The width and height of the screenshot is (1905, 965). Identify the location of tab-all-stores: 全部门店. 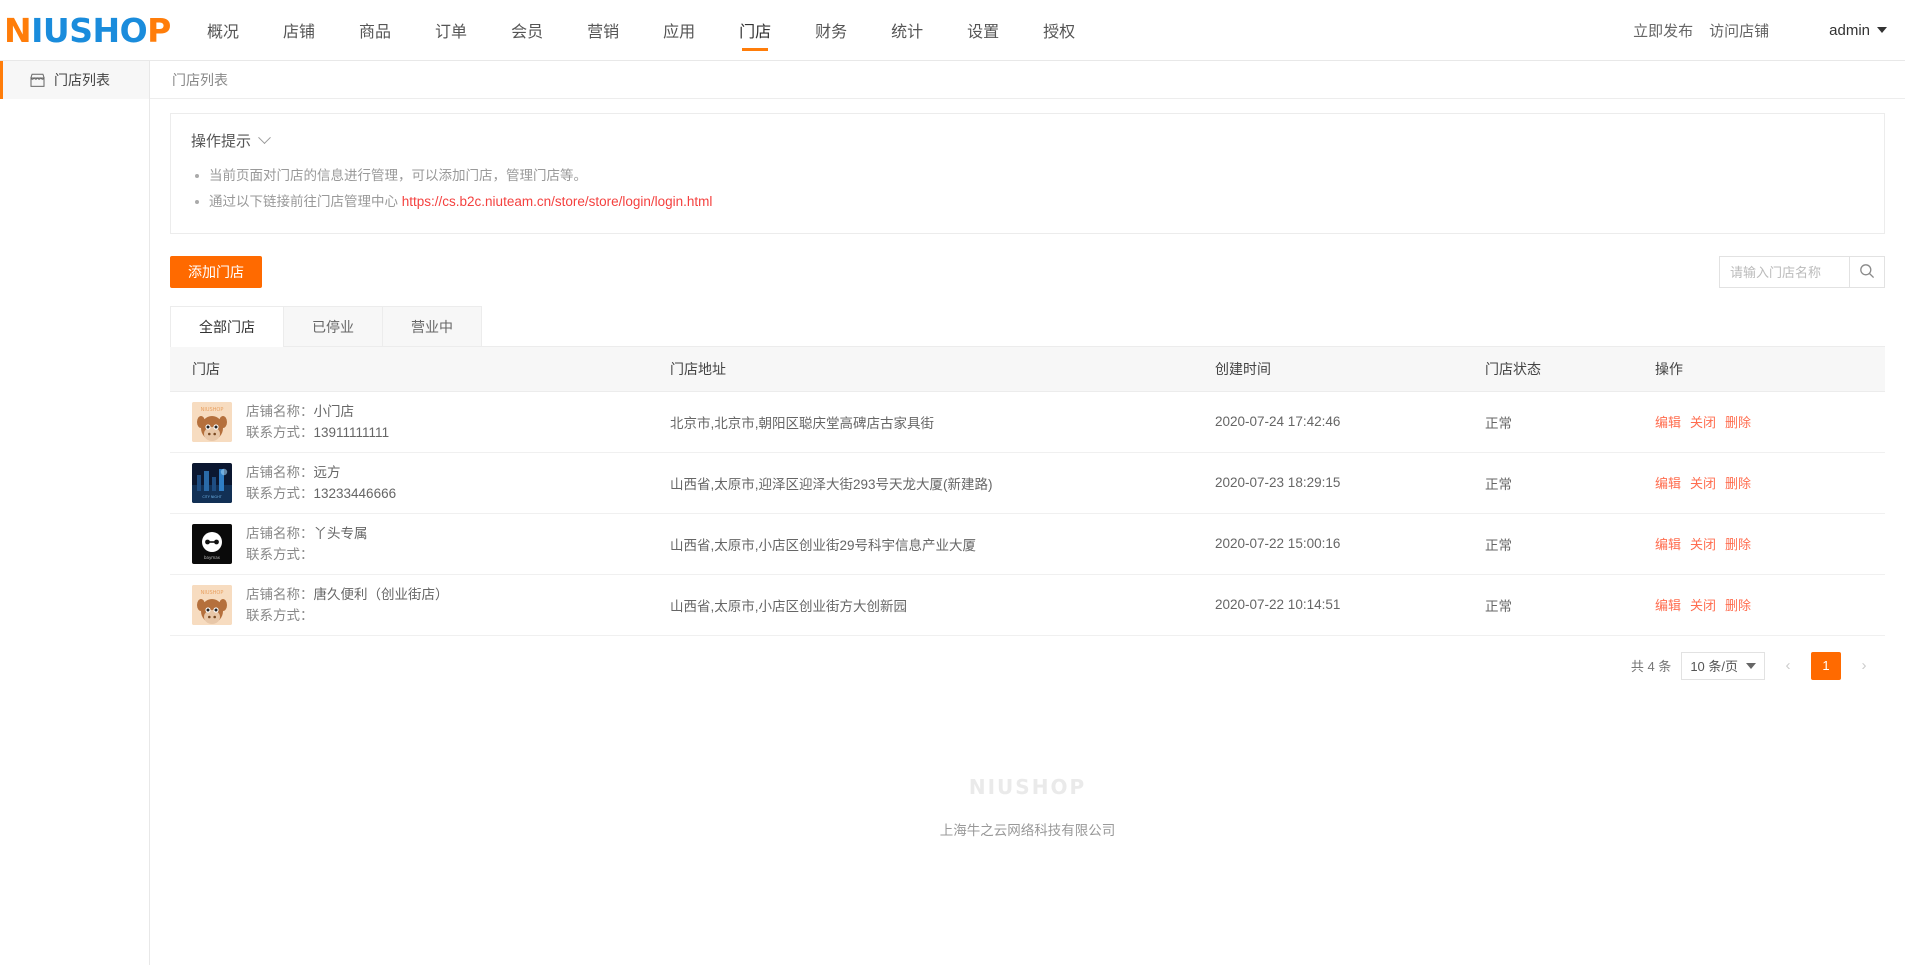
(227, 326).